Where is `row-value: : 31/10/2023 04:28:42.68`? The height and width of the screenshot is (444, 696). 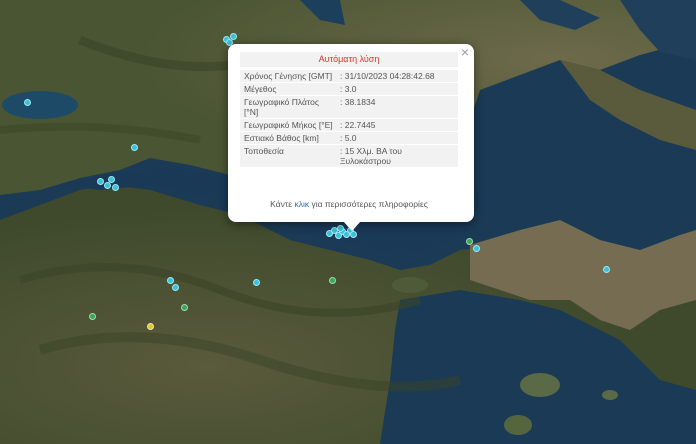 row-value: : 31/10/2023 04:28:42.68 is located at coordinates (398, 76).